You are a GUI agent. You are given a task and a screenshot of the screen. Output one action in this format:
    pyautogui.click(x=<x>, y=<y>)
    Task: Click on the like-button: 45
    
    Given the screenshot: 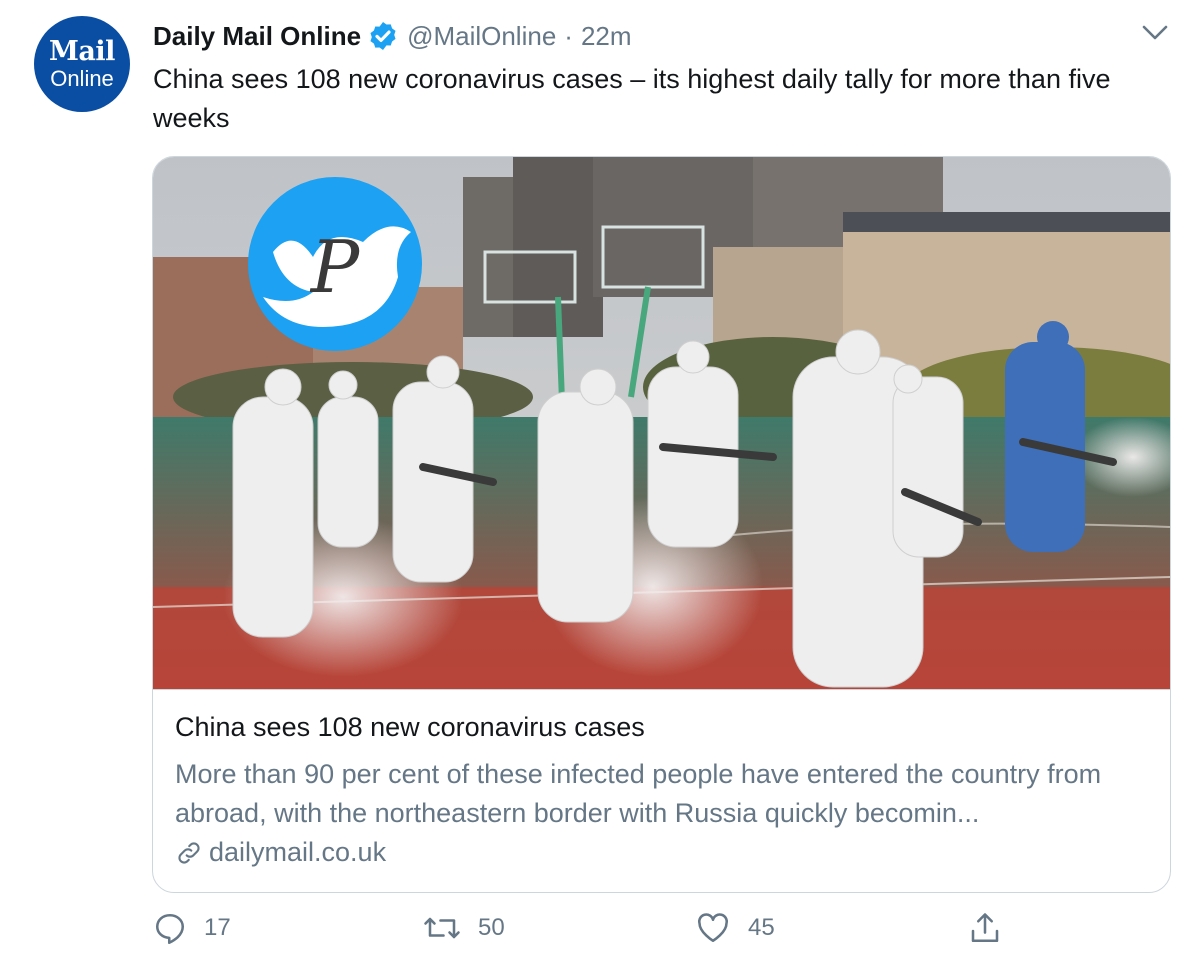 What is the action you would take?
    pyautogui.click(x=734, y=928)
    